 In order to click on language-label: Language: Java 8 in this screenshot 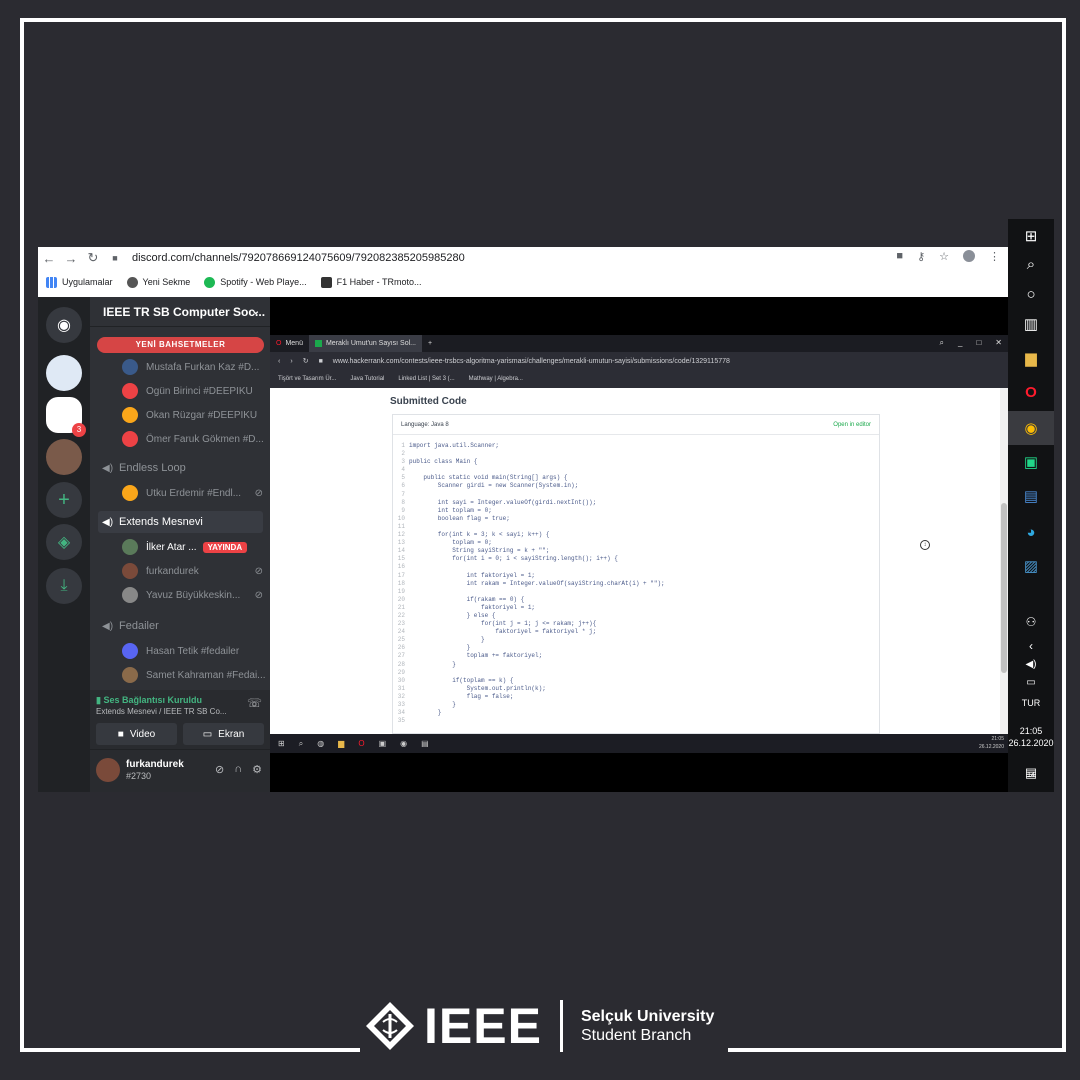, I will do `click(425, 425)`.